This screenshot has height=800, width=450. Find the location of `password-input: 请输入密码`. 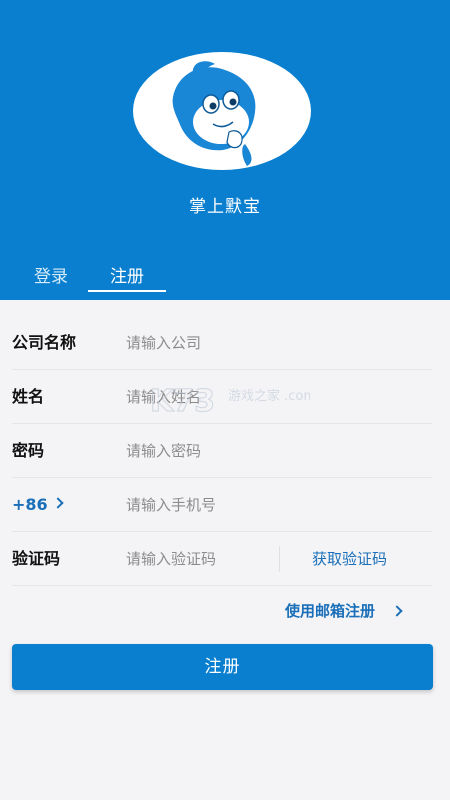

password-input: 请输入密码 is located at coordinates (251, 451).